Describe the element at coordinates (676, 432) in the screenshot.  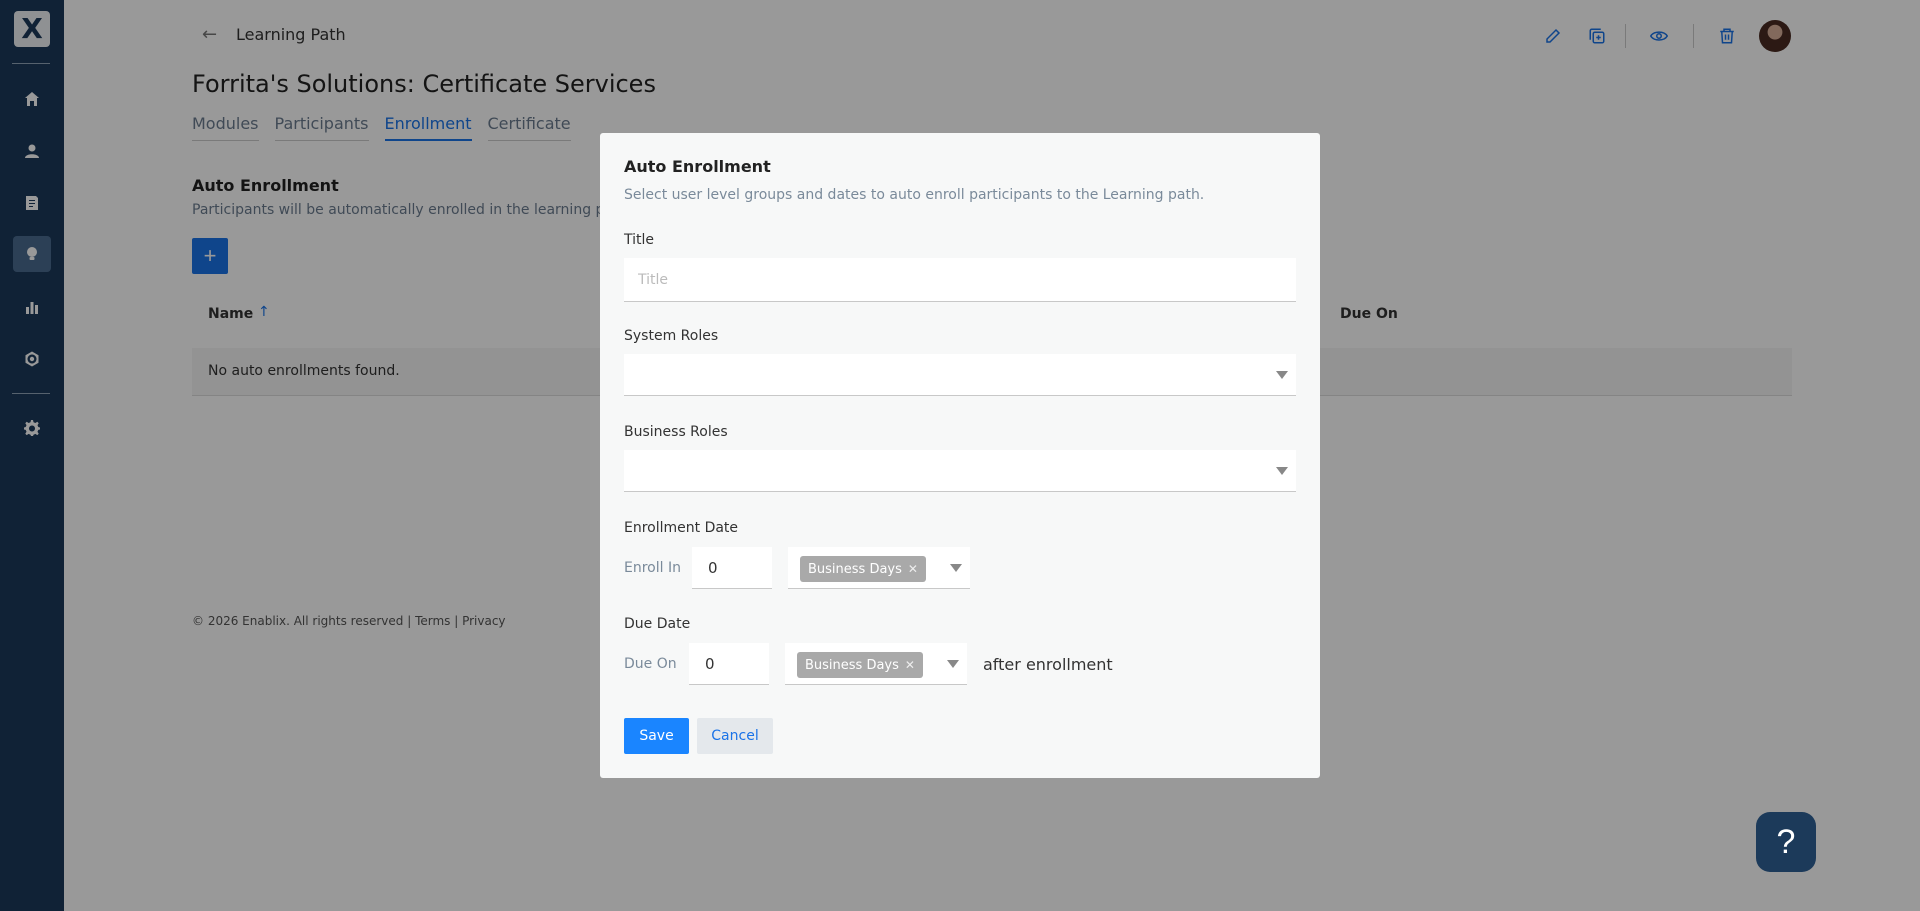
I see `business-roles-label: Business Roles` at that location.